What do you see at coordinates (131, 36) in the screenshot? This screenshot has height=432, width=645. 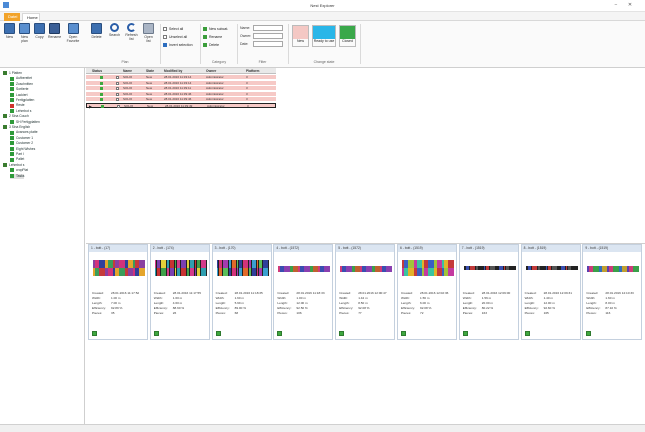 I see `refresh-button: Refresh list` at bounding box center [131, 36].